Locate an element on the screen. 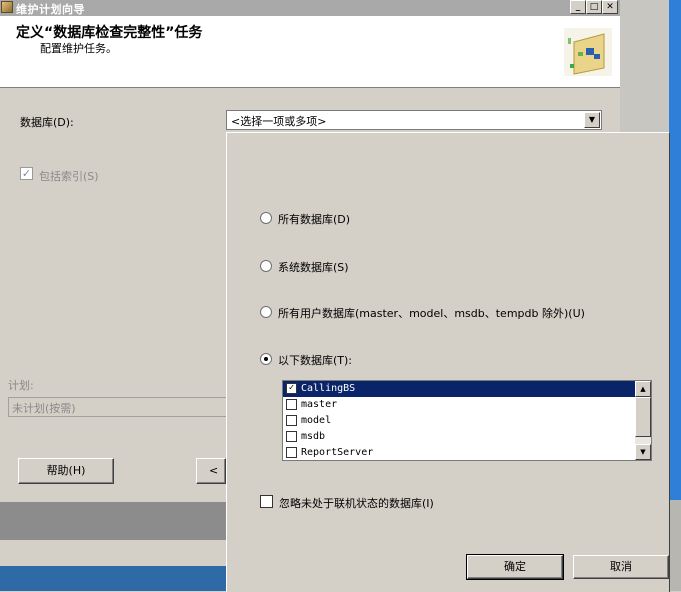 This screenshot has width=681, height=592. close-button: ✕ is located at coordinates (610, 7).